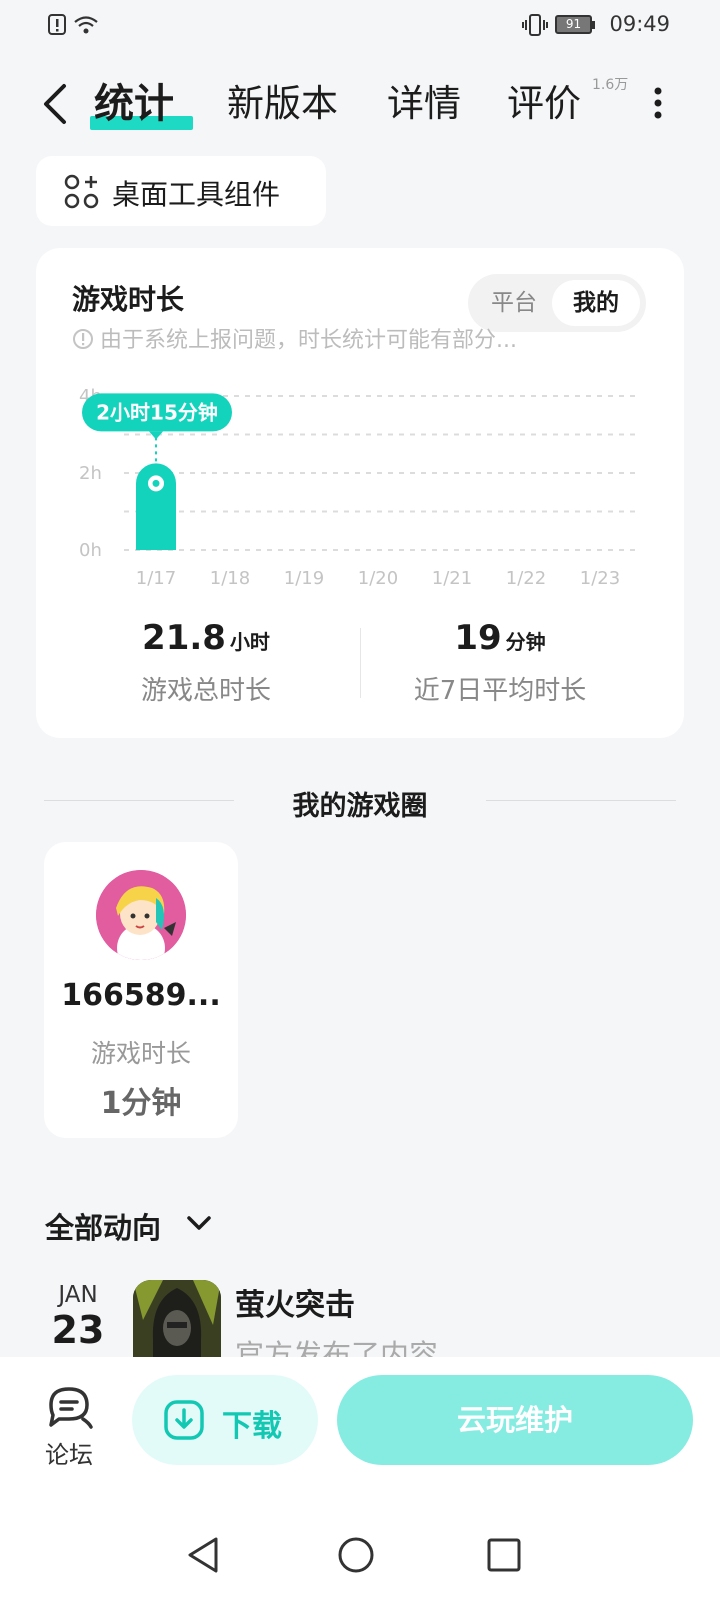 The height and width of the screenshot is (1600, 720). What do you see at coordinates (596, 303) in the screenshot?
I see `toggle-mine: 我的` at bounding box center [596, 303].